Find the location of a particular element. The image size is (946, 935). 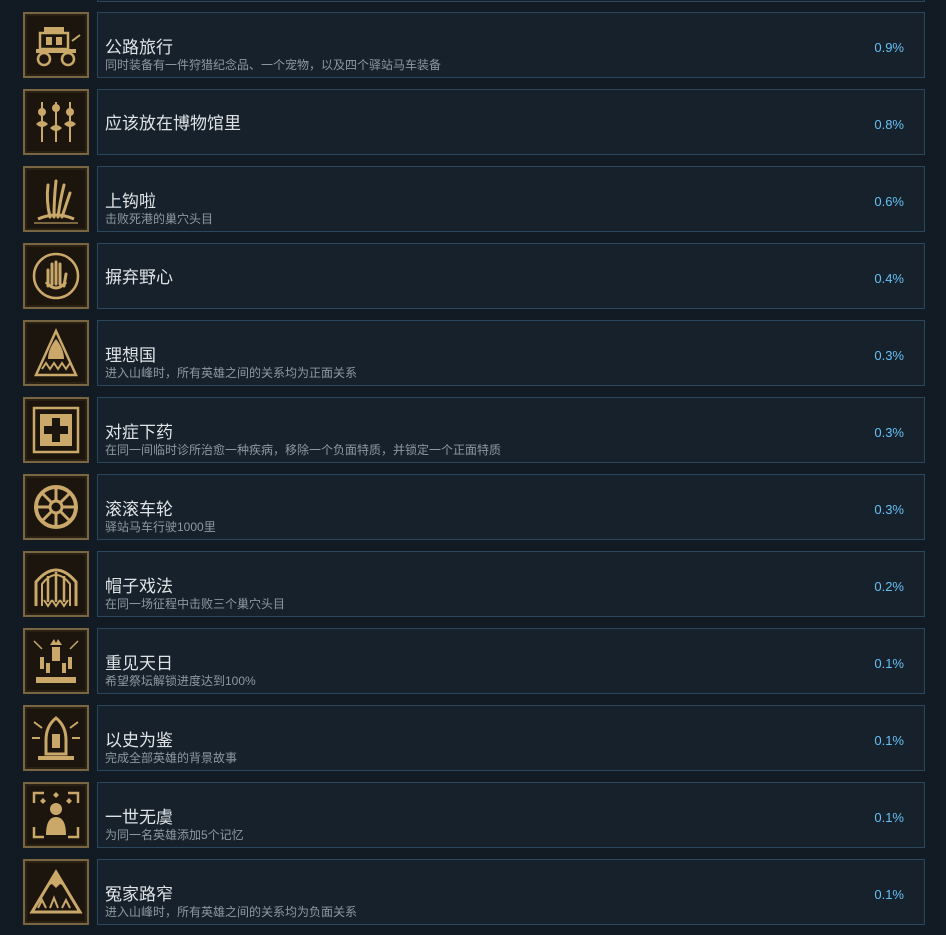

museum-relics-icon is located at coordinates (56, 122).